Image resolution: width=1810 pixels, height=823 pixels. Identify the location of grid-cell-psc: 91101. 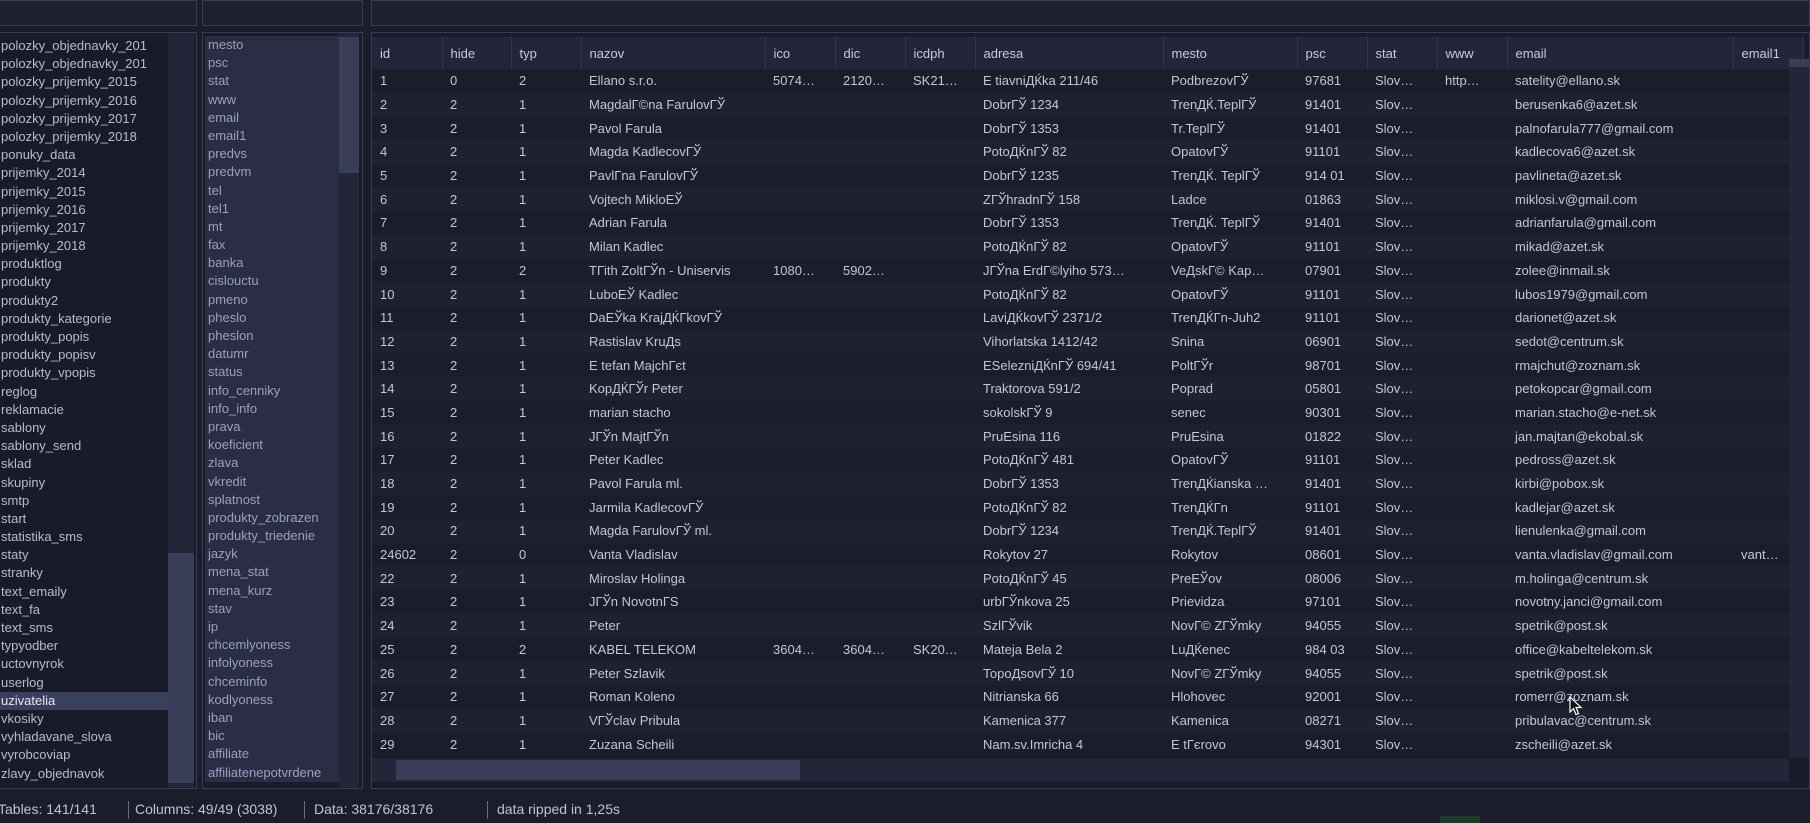
(1332, 152).